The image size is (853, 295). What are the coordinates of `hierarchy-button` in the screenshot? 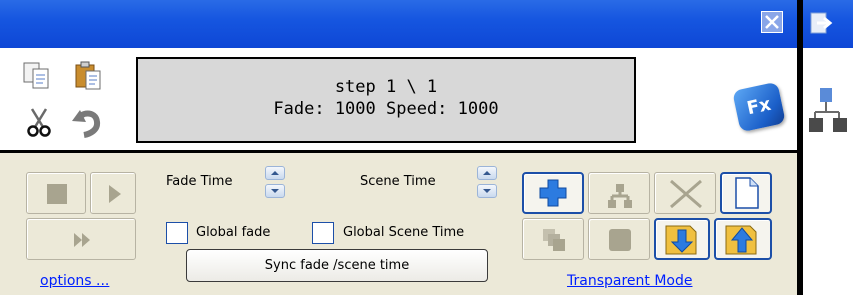 It's located at (619, 193).